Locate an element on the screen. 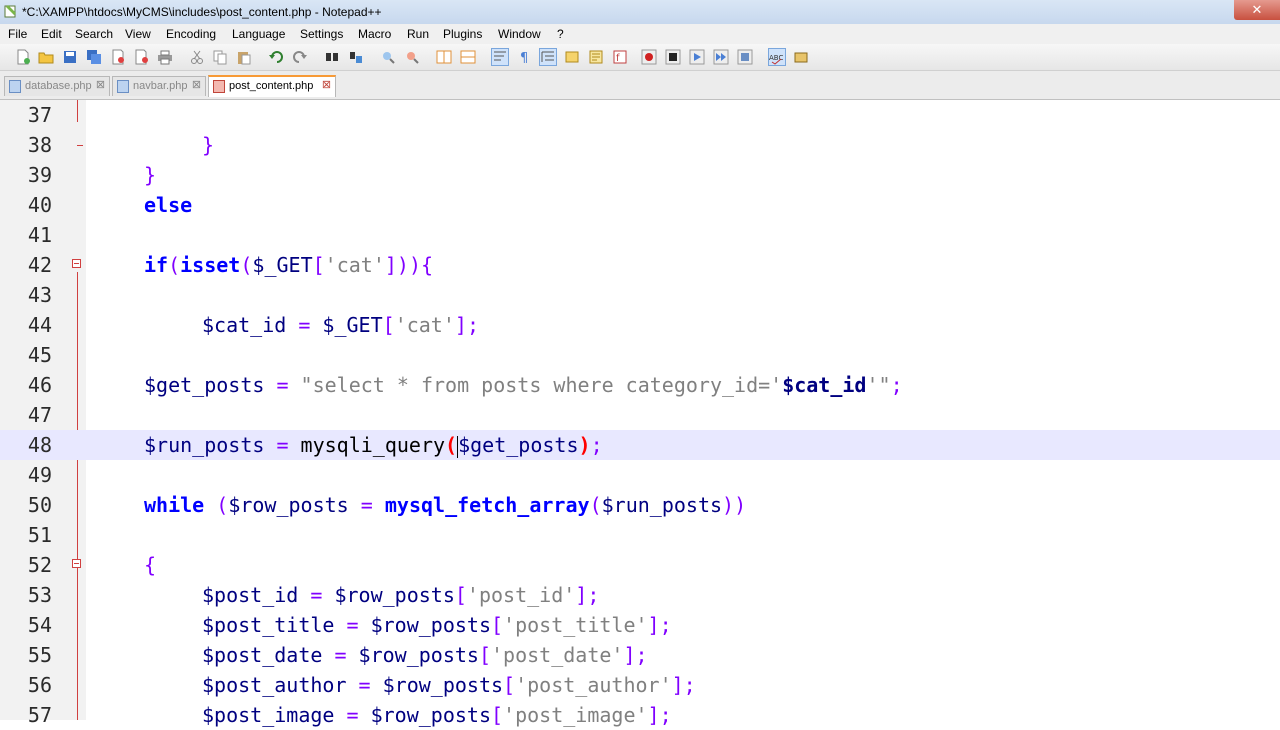 The height and width of the screenshot is (730, 1280). zoom-out-icon is located at coordinates (412, 57).